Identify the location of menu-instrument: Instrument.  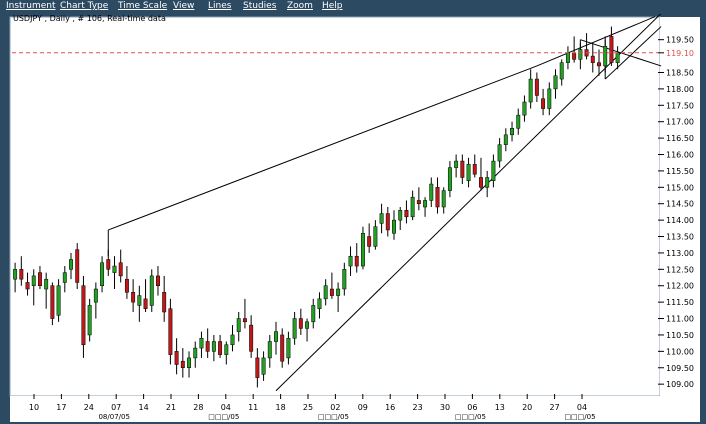
(31, 6).